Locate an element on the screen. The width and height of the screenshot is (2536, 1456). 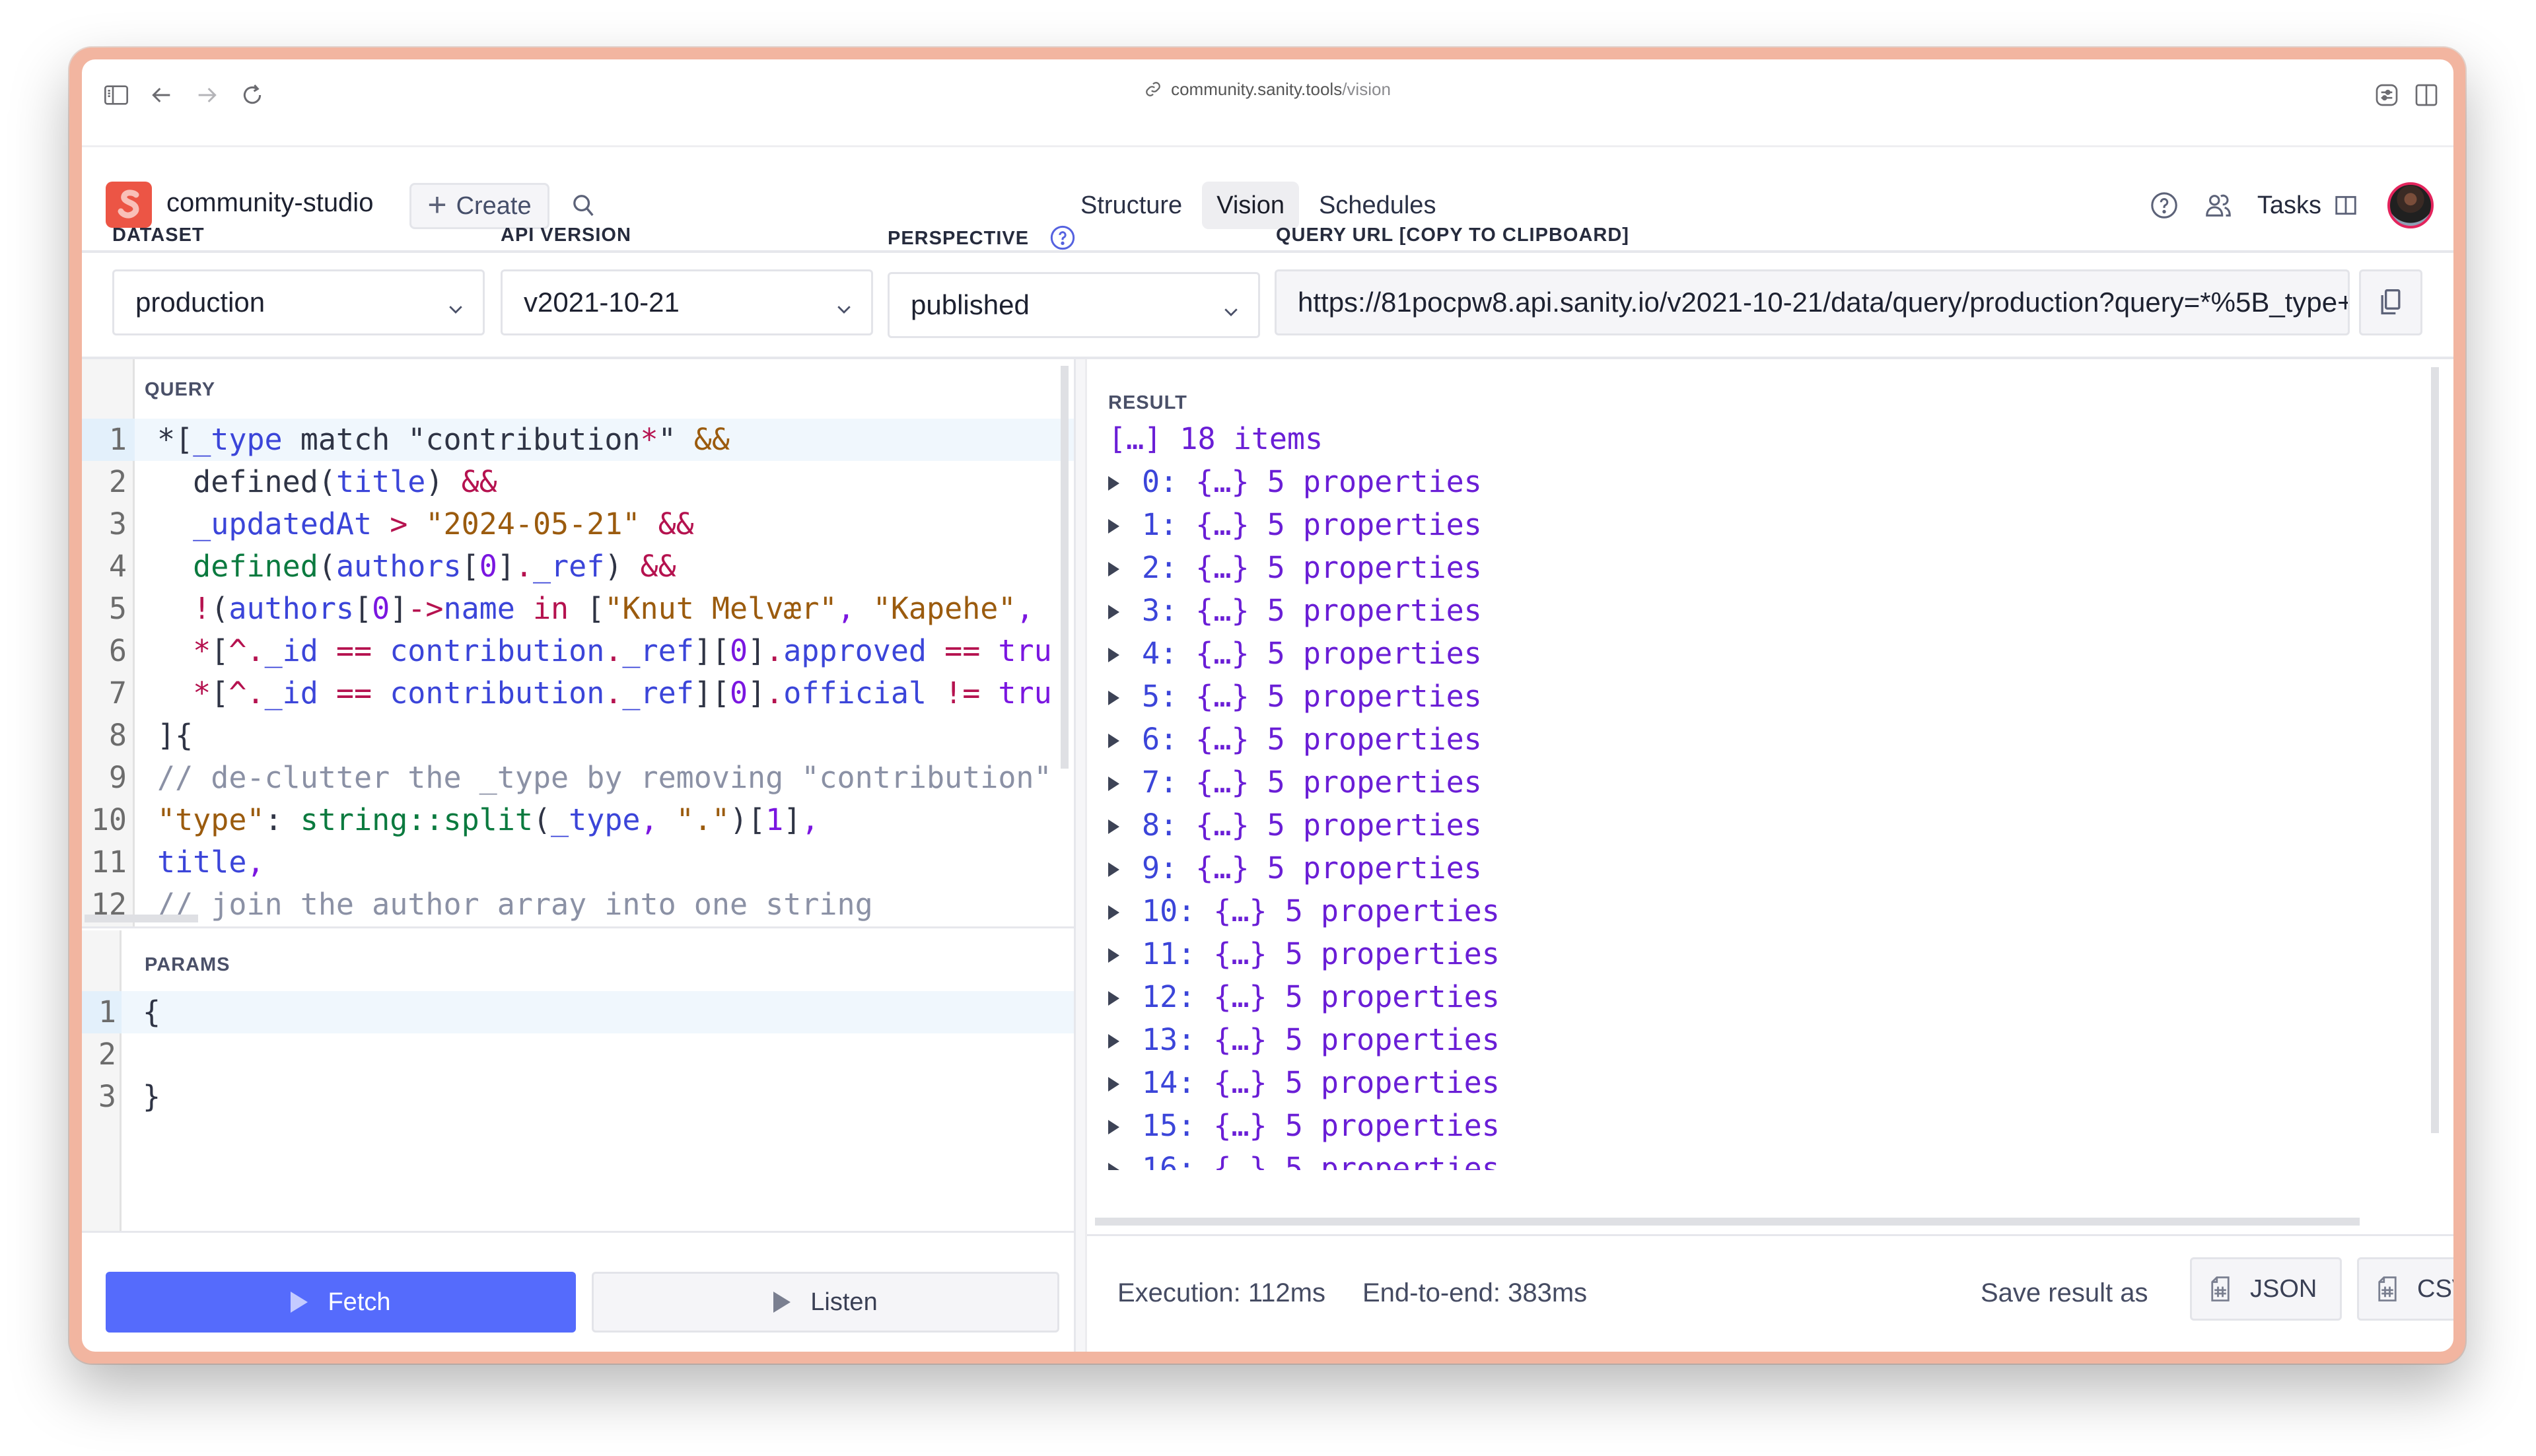
result-item: 9: {…} 5 properties is located at coordinates (1760, 868).